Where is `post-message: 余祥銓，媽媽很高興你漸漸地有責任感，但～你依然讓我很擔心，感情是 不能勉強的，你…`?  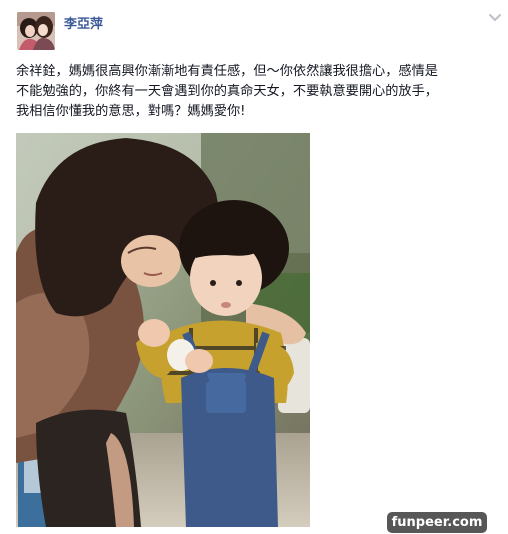 post-message: 余祥銓，媽媽很高興你漸漸地有責任感，但～你依然讓我很擔心，感情是 不能勉強的，你… is located at coordinates (258, 92).